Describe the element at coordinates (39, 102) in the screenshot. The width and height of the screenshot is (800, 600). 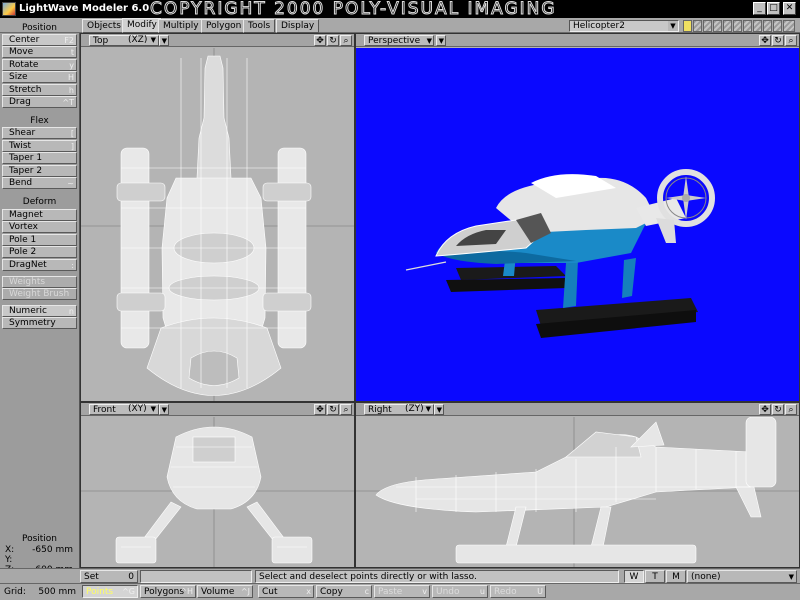
I see `drag-button: Drag ^T` at that location.